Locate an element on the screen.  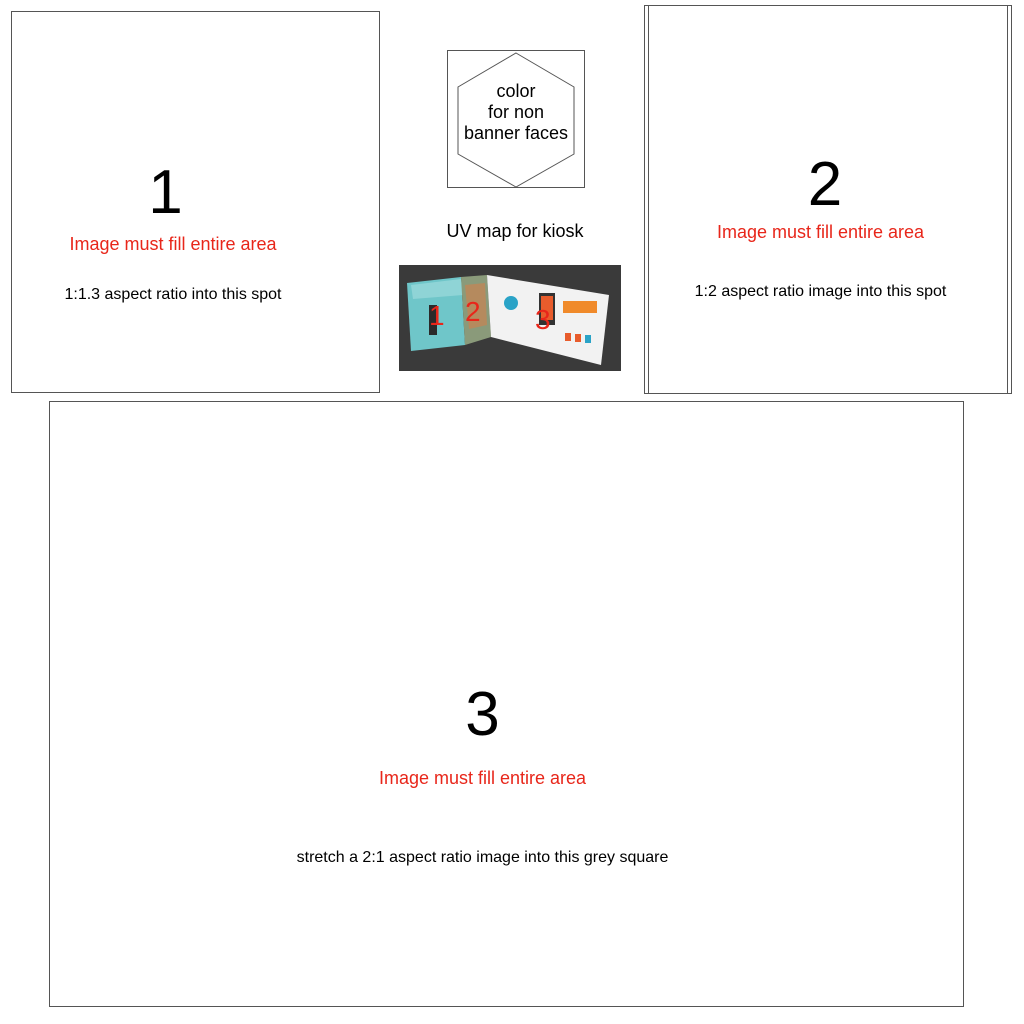
swatch-label: color for non banner faces is located at coordinates (516, 112).